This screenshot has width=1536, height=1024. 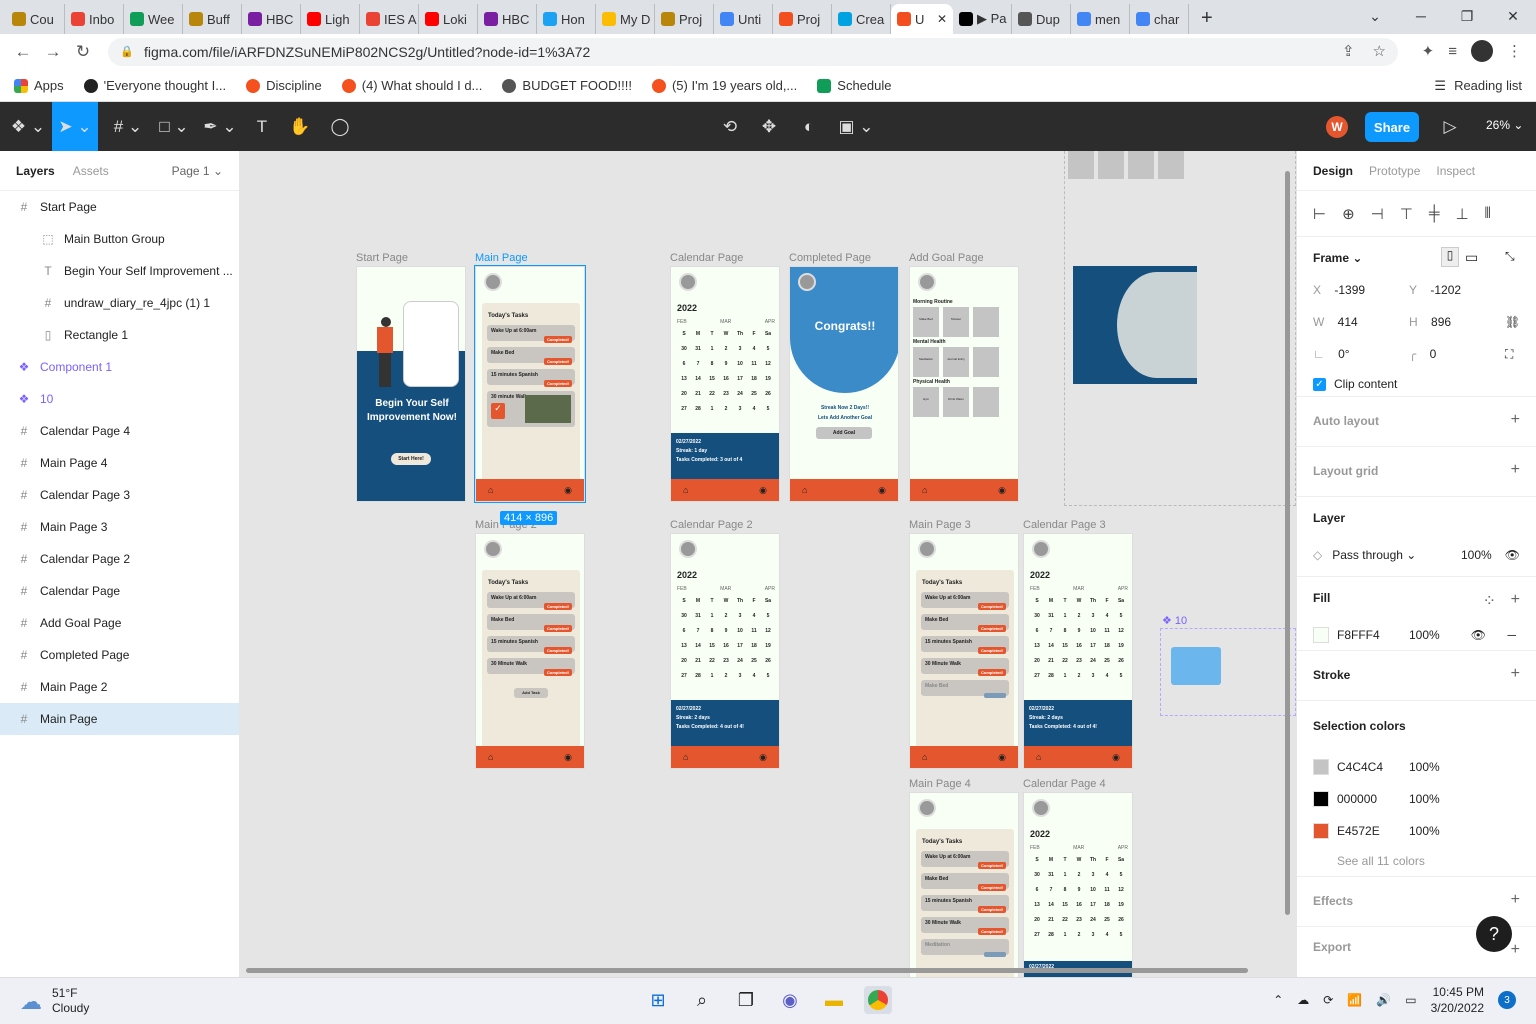 I want to click on layer-item: # Calendar Page 4, so click(x=119, y=431).